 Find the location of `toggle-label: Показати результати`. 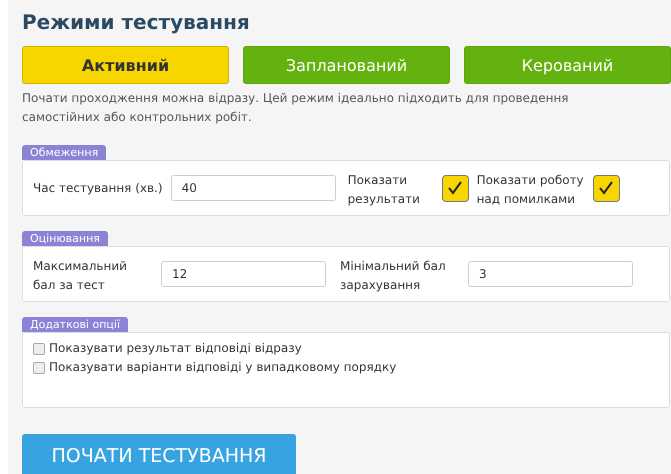

toggle-label: Показати результати is located at coordinates (384, 189).